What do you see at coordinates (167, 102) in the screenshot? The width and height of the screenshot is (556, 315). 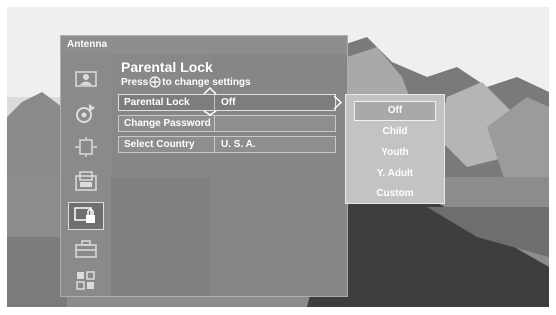 I see `parental-lock-label: Parental Lock` at bounding box center [167, 102].